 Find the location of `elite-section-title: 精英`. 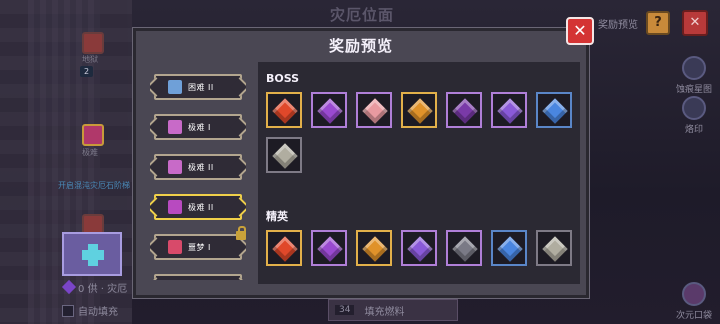

elite-section-title: 精英 is located at coordinates (277, 216).